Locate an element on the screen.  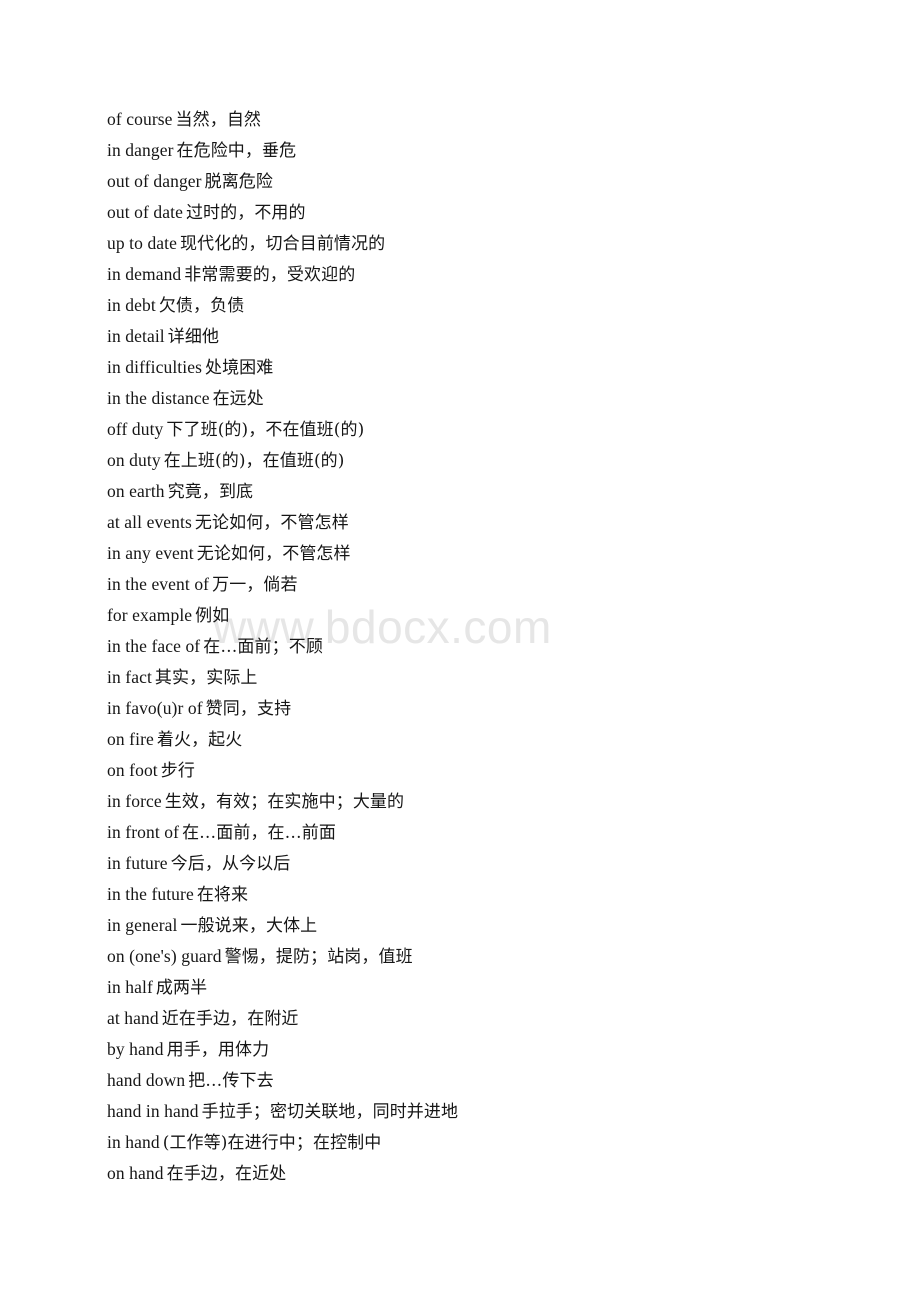
entry-term: on (one's) guard is located at coordinates (164, 956).